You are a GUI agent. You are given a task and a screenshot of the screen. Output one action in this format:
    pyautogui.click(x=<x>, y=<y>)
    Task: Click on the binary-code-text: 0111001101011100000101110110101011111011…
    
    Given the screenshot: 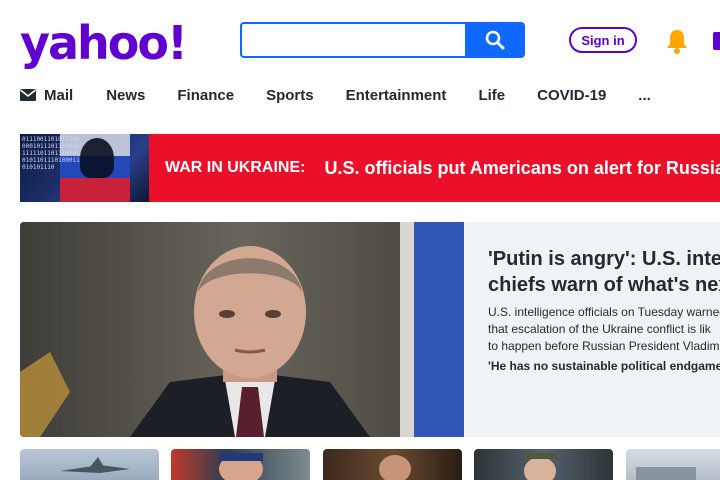 What is the action you would take?
    pyautogui.click(x=51, y=153)
    